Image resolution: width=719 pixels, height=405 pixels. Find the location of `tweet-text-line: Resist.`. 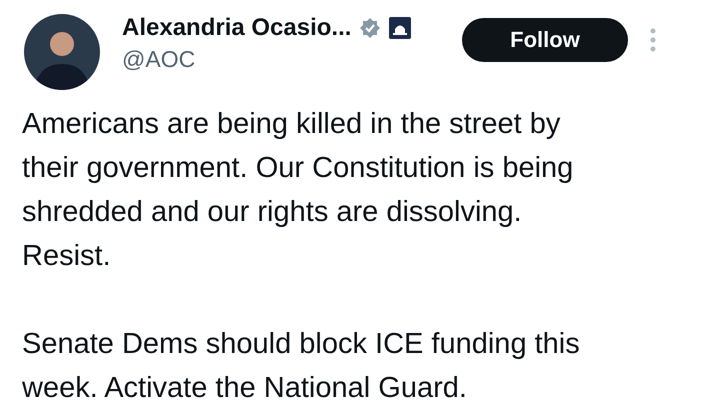

tweet-text-line: Resist. is located at coordinates (67, 256).